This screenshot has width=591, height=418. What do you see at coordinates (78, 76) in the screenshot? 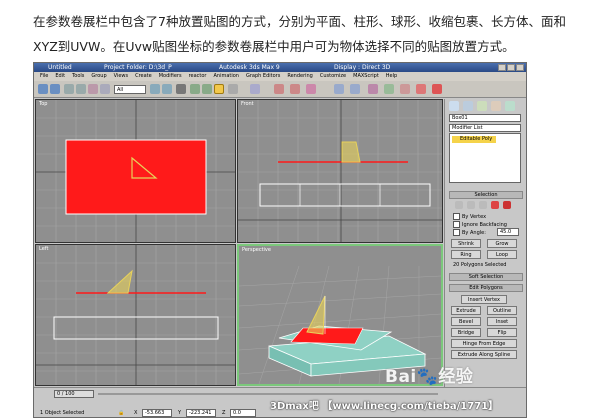
I see `menu-tools: Tools` at bounding box center [78, 76].